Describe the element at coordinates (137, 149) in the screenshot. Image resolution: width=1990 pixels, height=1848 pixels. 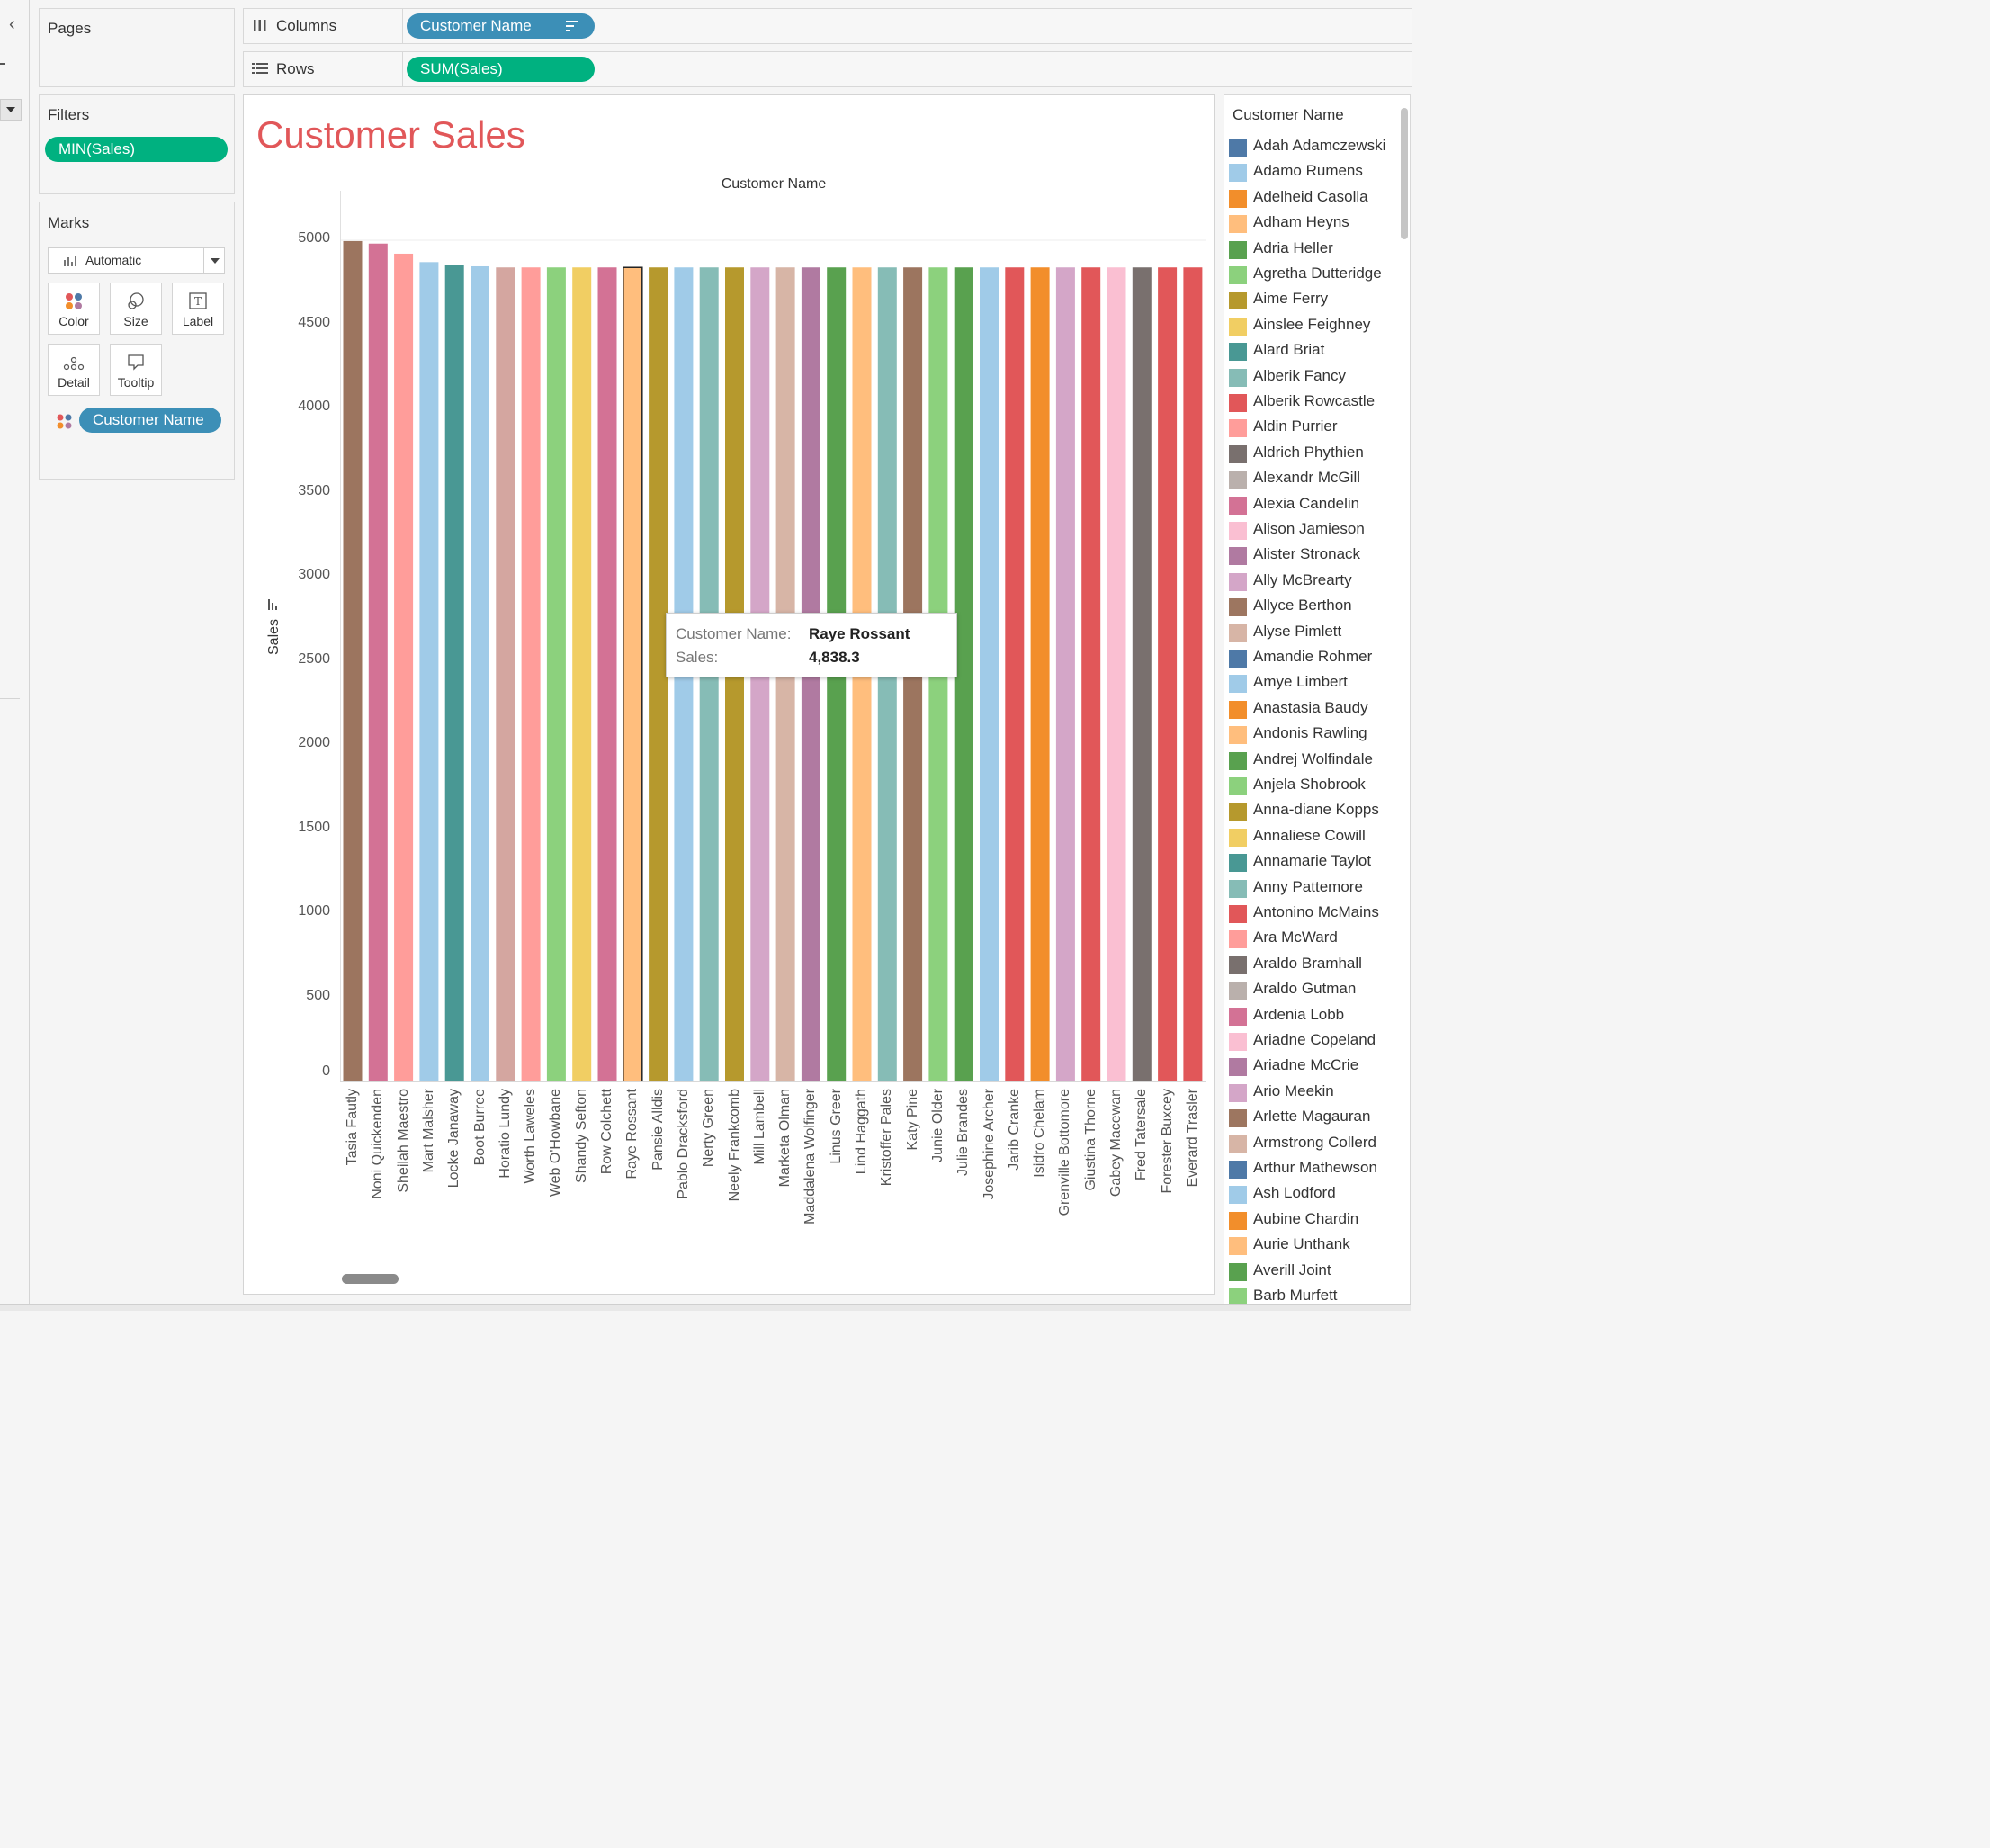
I see `filter-pill-min-sales: MIN(Sales)` at that location.